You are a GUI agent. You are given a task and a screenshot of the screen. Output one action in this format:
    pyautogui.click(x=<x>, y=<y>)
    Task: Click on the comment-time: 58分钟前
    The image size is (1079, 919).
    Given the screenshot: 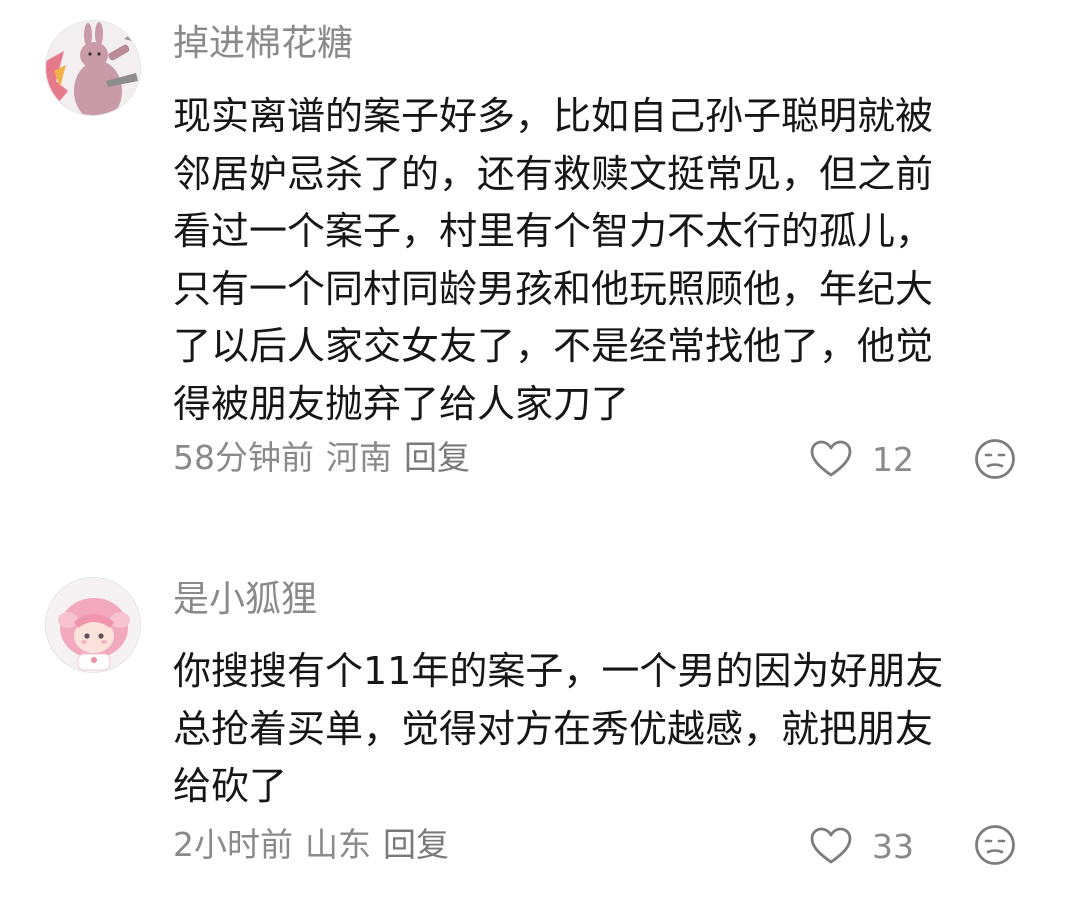 What is the action you would take?
    pyautogui.click(x=243, y=457)
    